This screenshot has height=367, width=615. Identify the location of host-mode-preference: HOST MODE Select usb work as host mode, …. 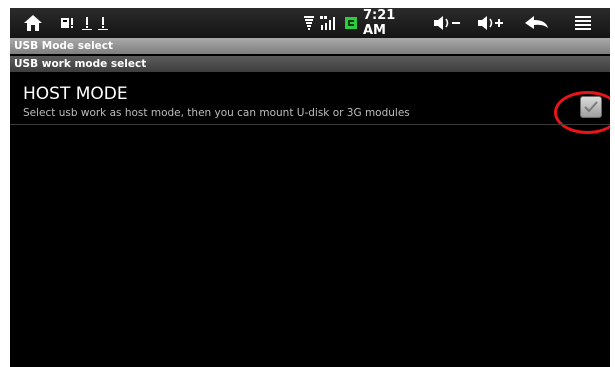
(310, 100).